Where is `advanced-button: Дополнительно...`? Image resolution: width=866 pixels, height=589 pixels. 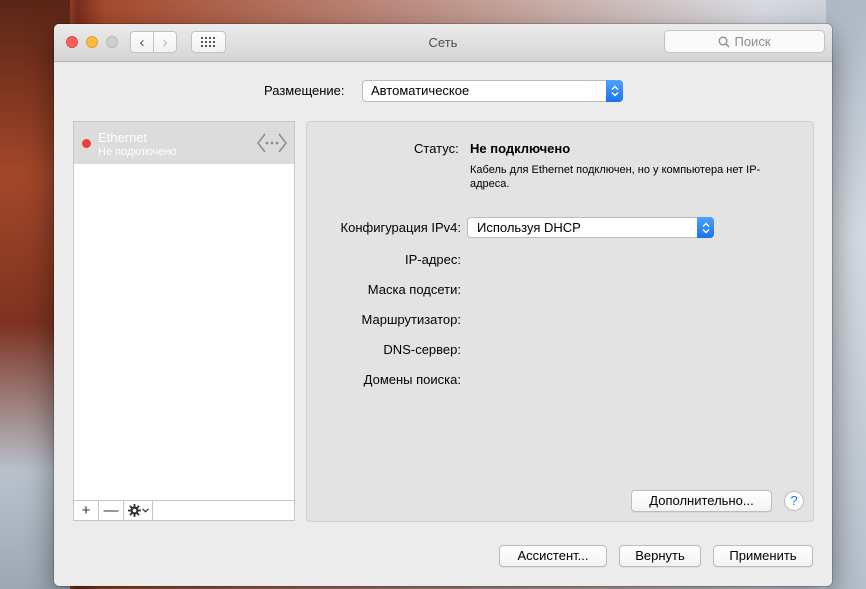
advanced-button: Дополнительно... is located at coordinates (701, 501).